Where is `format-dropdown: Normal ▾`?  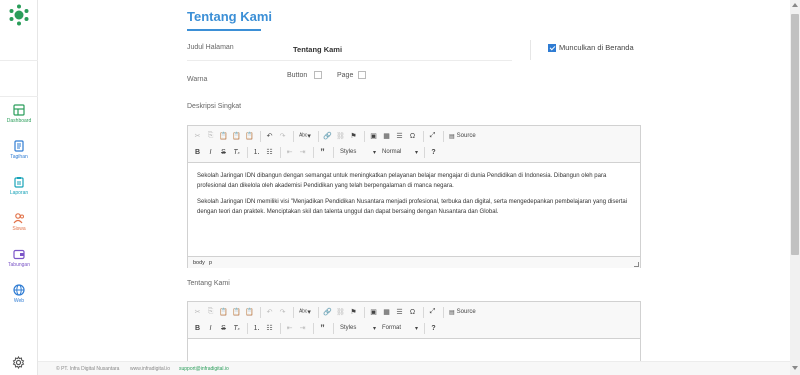 format-dropdown: Normal ▾ is located at coordinates (400, 152).